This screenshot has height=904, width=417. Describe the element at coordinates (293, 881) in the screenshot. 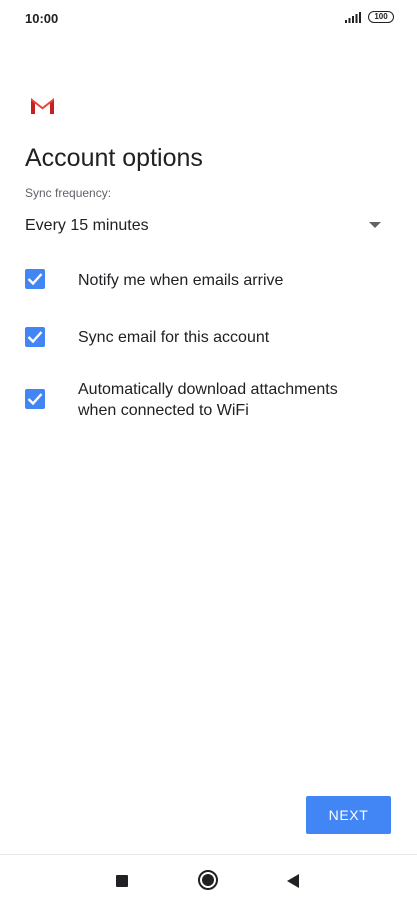

I see `back-icon` at that location.